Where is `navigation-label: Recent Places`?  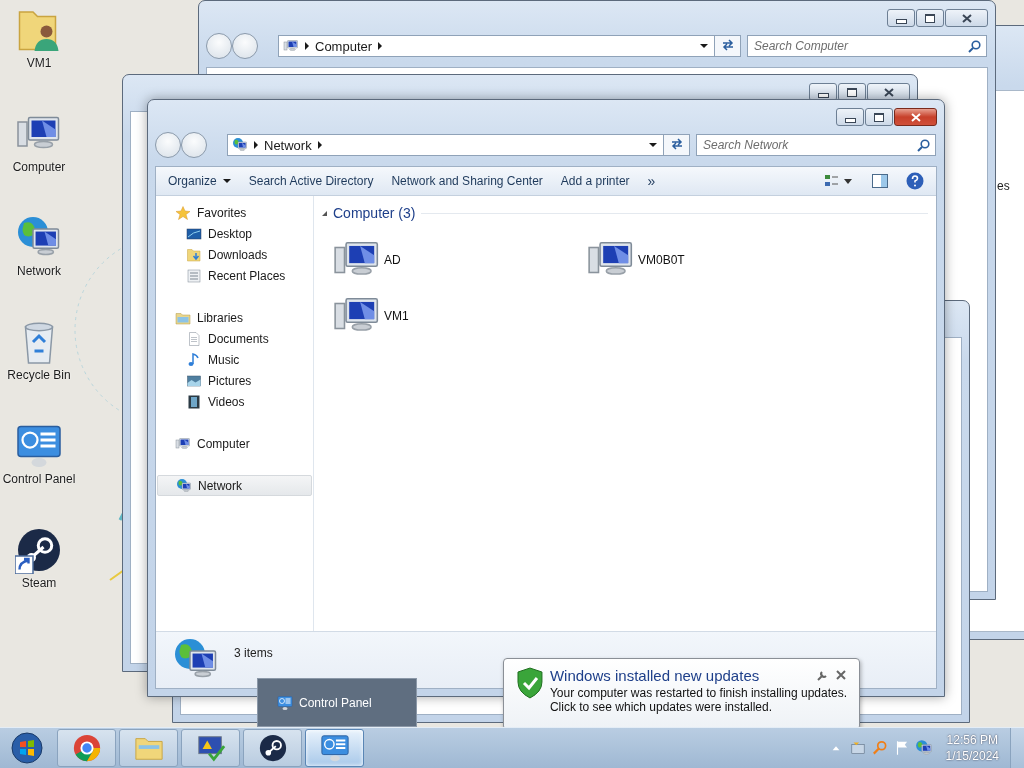 navigation-label: Recent Places is located at coordinates (247, 275).